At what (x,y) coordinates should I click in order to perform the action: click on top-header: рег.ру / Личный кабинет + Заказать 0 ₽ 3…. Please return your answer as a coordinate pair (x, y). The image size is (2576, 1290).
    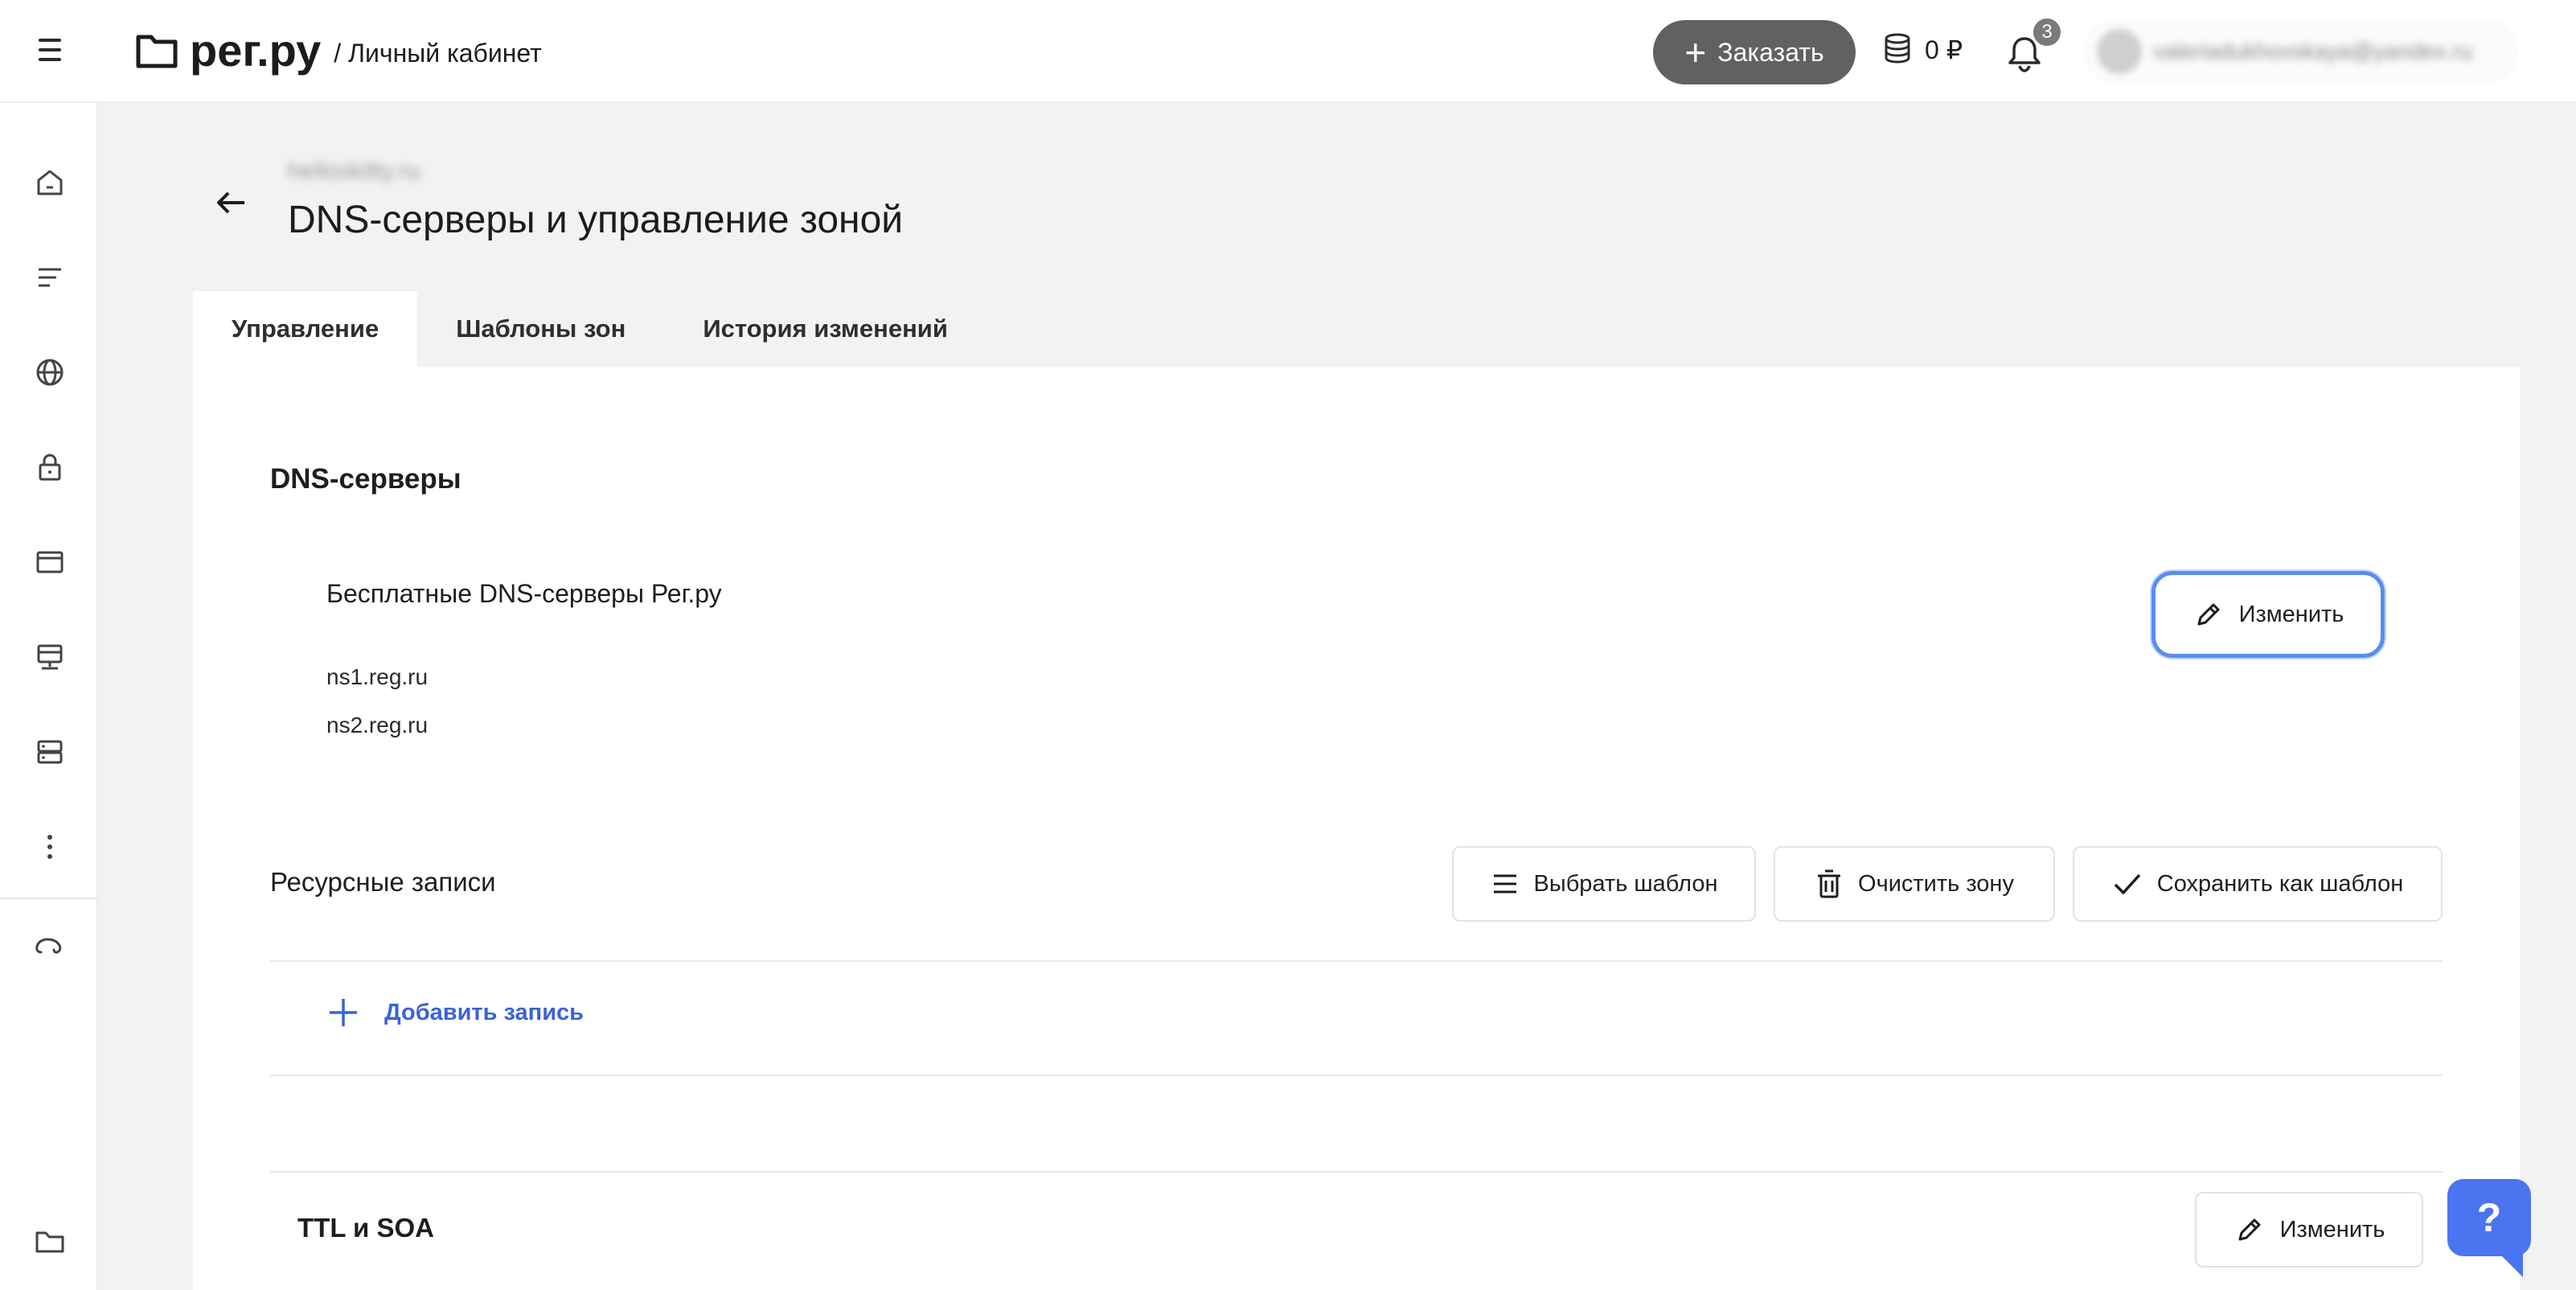
    Looking at the image, I should click on (1288, 51).